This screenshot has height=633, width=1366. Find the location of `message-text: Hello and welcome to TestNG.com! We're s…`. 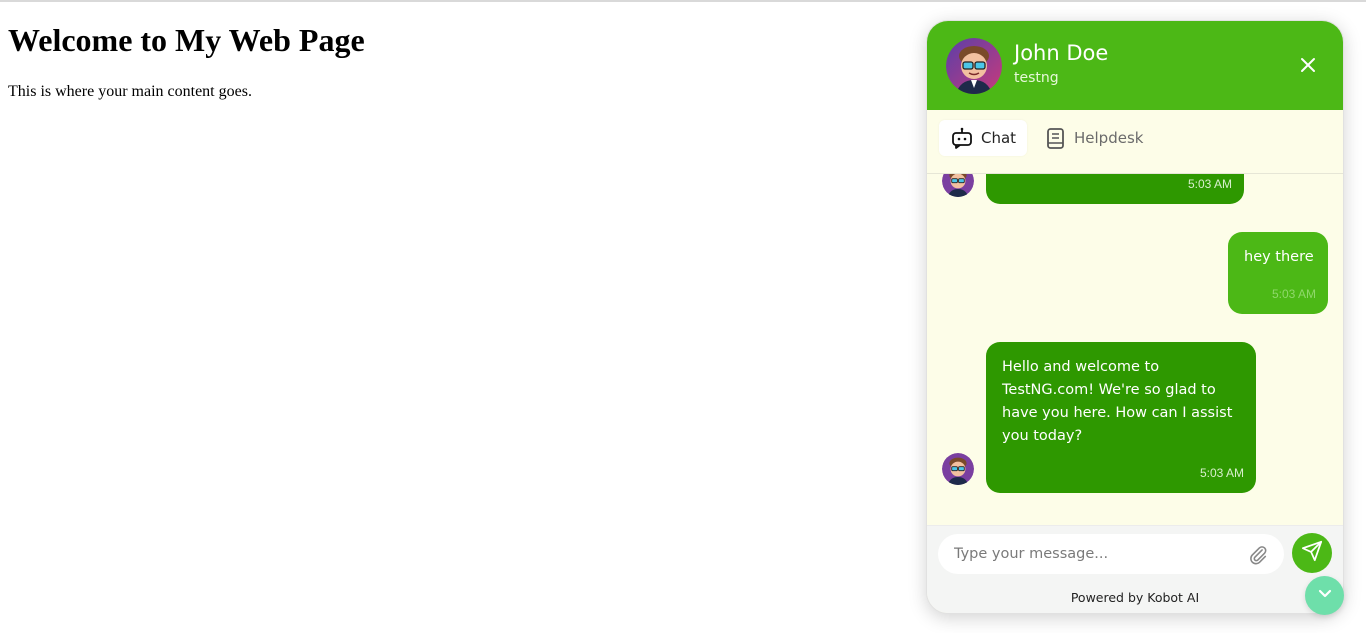

message-text: Hello and welcome to TestNG.com! We're s… is located at coordinates (1117, 401).